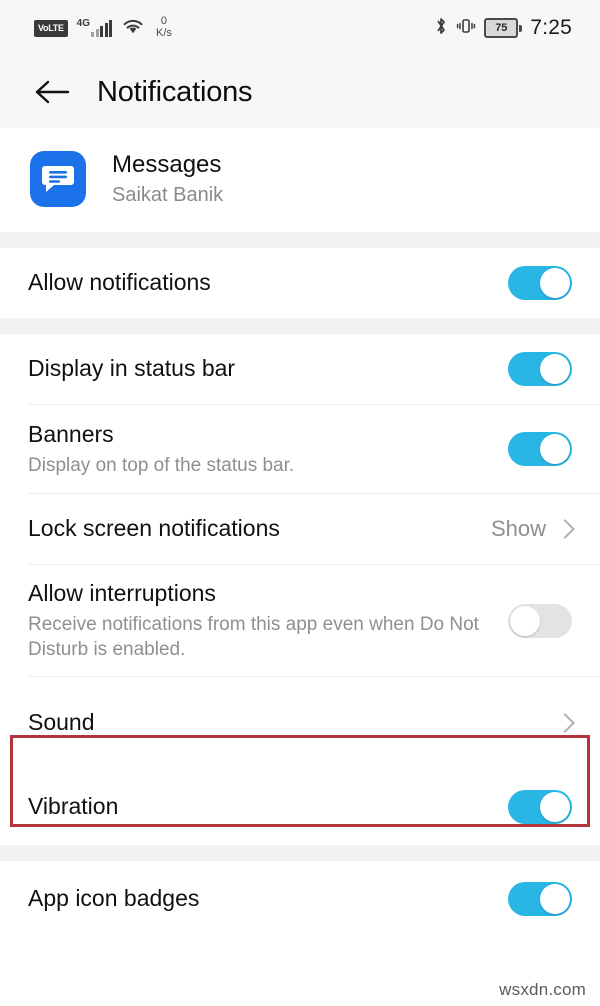 This screenshot has width=600, height=1006. What do you see at coordinates (466, 28) in the screenshot?
I see `vibrate-icon` at bounding box center [466, 28].